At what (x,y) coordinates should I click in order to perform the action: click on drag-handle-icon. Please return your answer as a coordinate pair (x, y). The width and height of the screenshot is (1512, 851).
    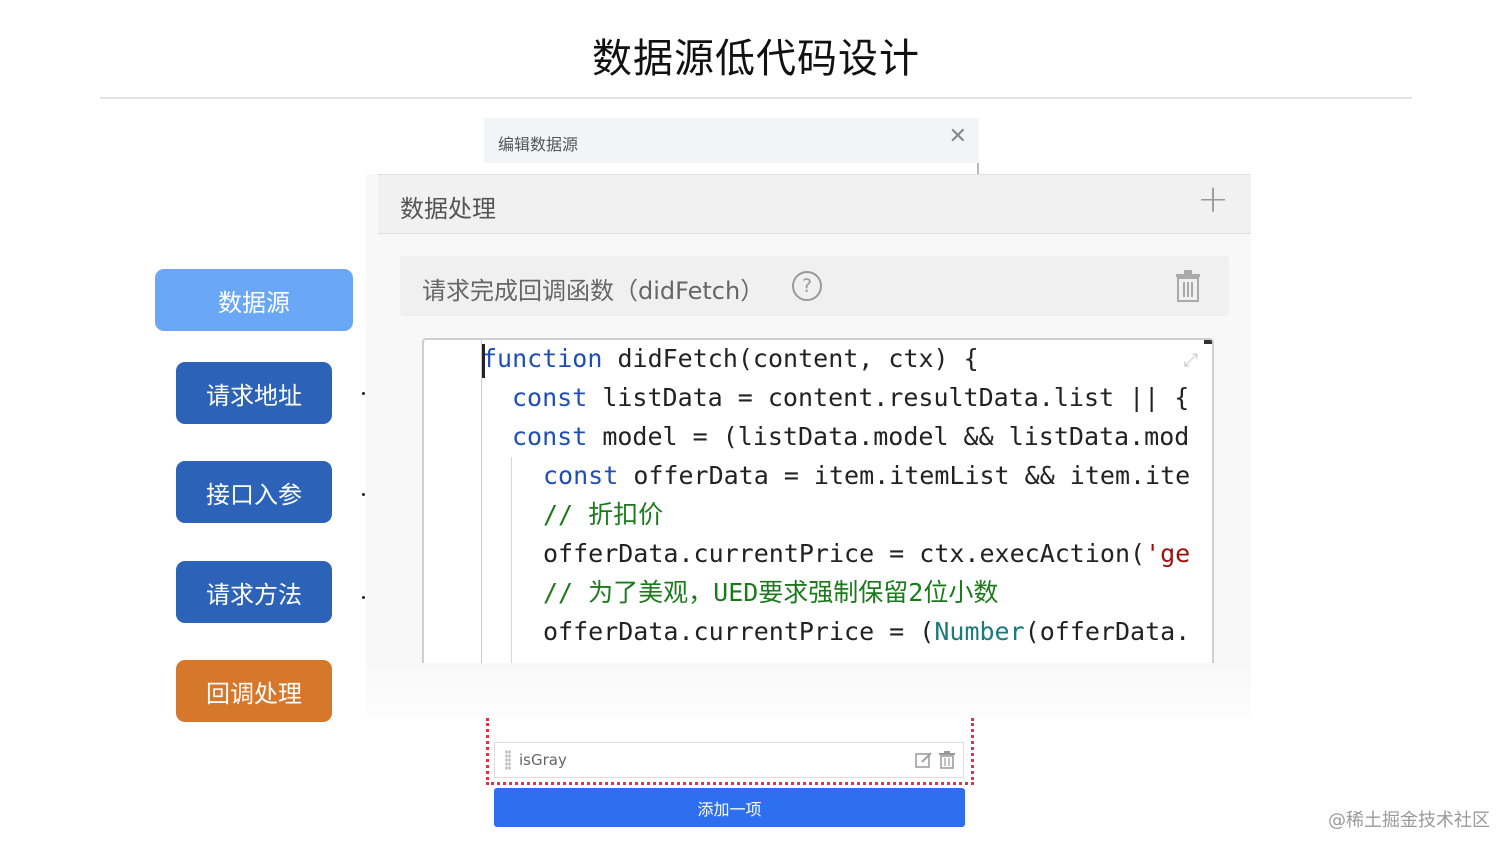
    Looking at the image, I should click on (508, 760).